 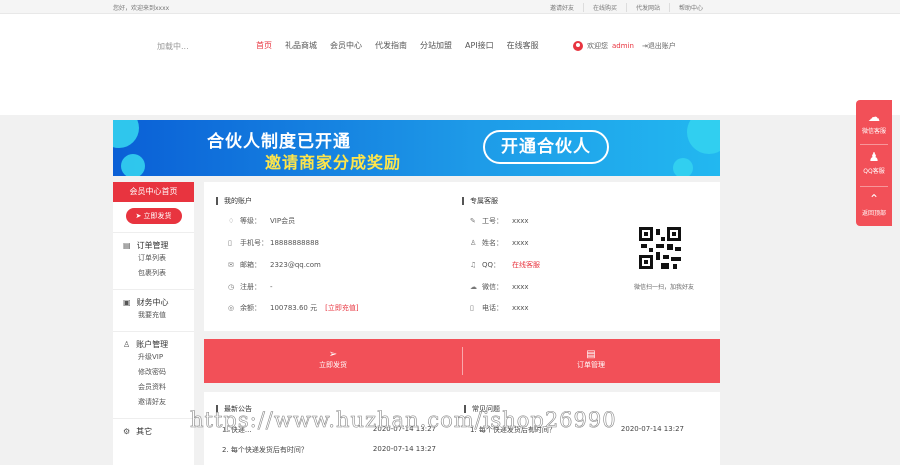 I want to click on rocket-icon: ➤, so click(x=139, y=216).